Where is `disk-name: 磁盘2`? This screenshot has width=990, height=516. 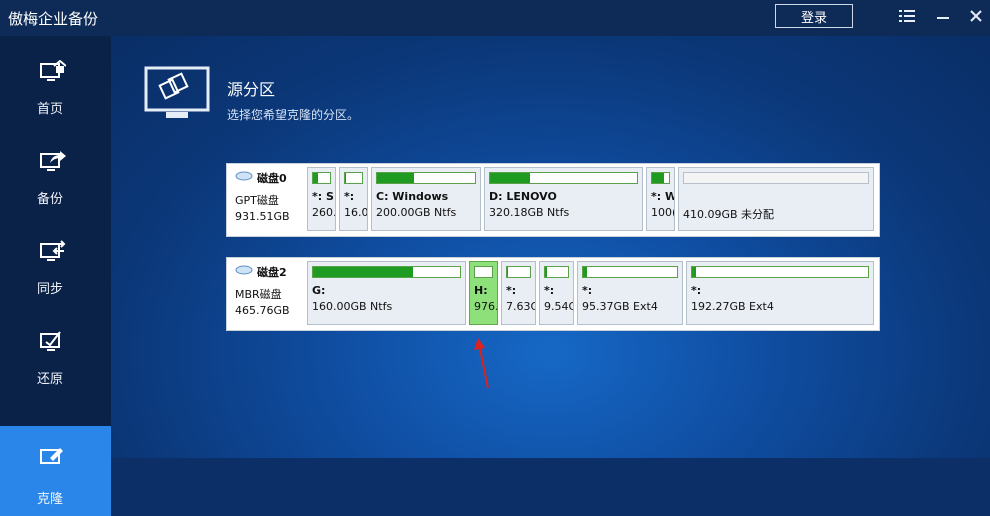 disk-name: 磁盘2 is located at coordinates (272, 272).